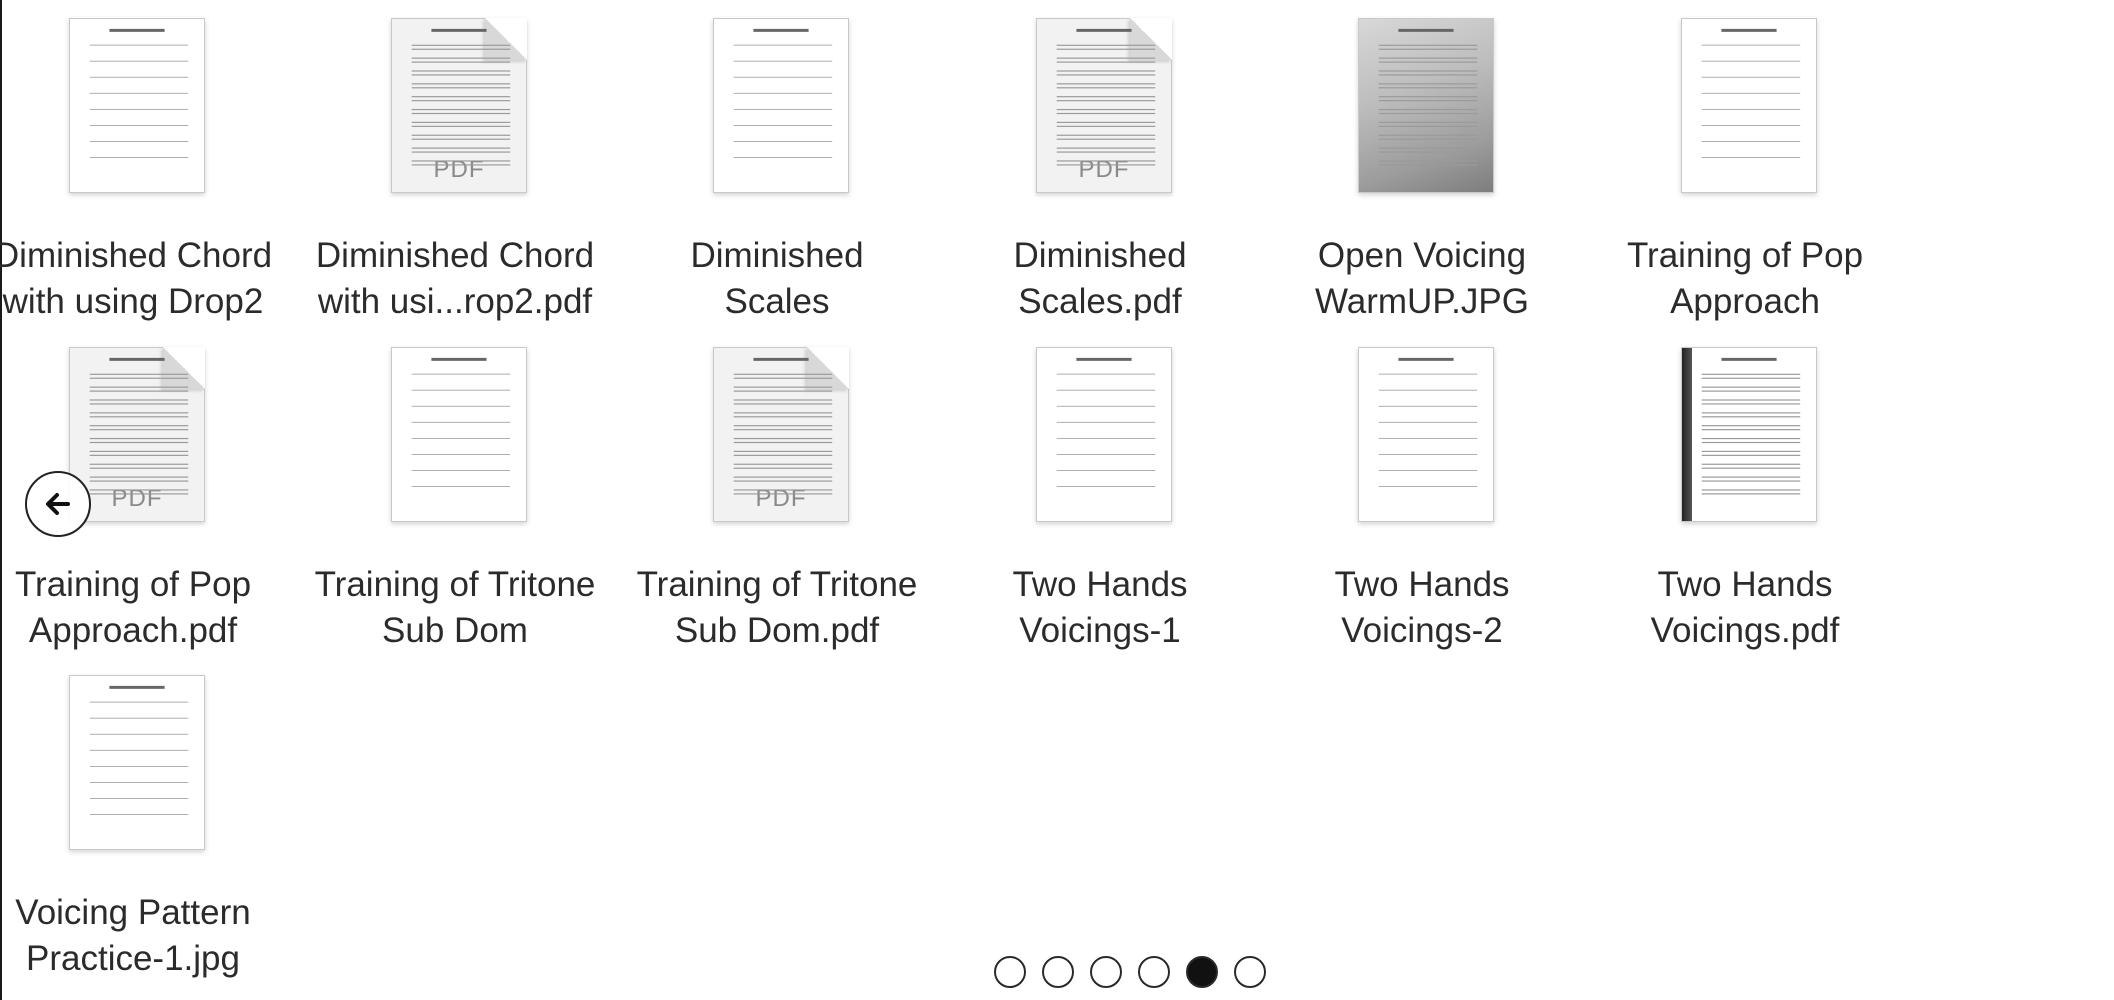 The width and height of the screenshot is (2114, 1000). What do you see at coordinates (136, 278) in the screenshot?
I see `file-name: Diminished Chord with using Drop2` at bounding box center [136, 278].